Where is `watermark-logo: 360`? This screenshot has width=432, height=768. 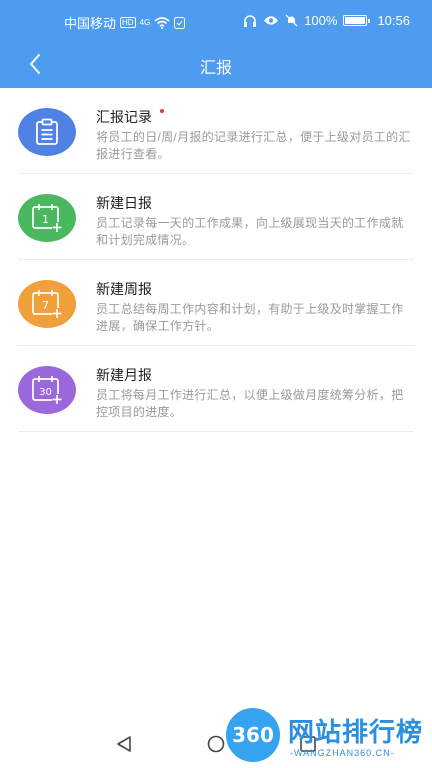 watermark-logo: 360 is located at coordinates (253, 735).